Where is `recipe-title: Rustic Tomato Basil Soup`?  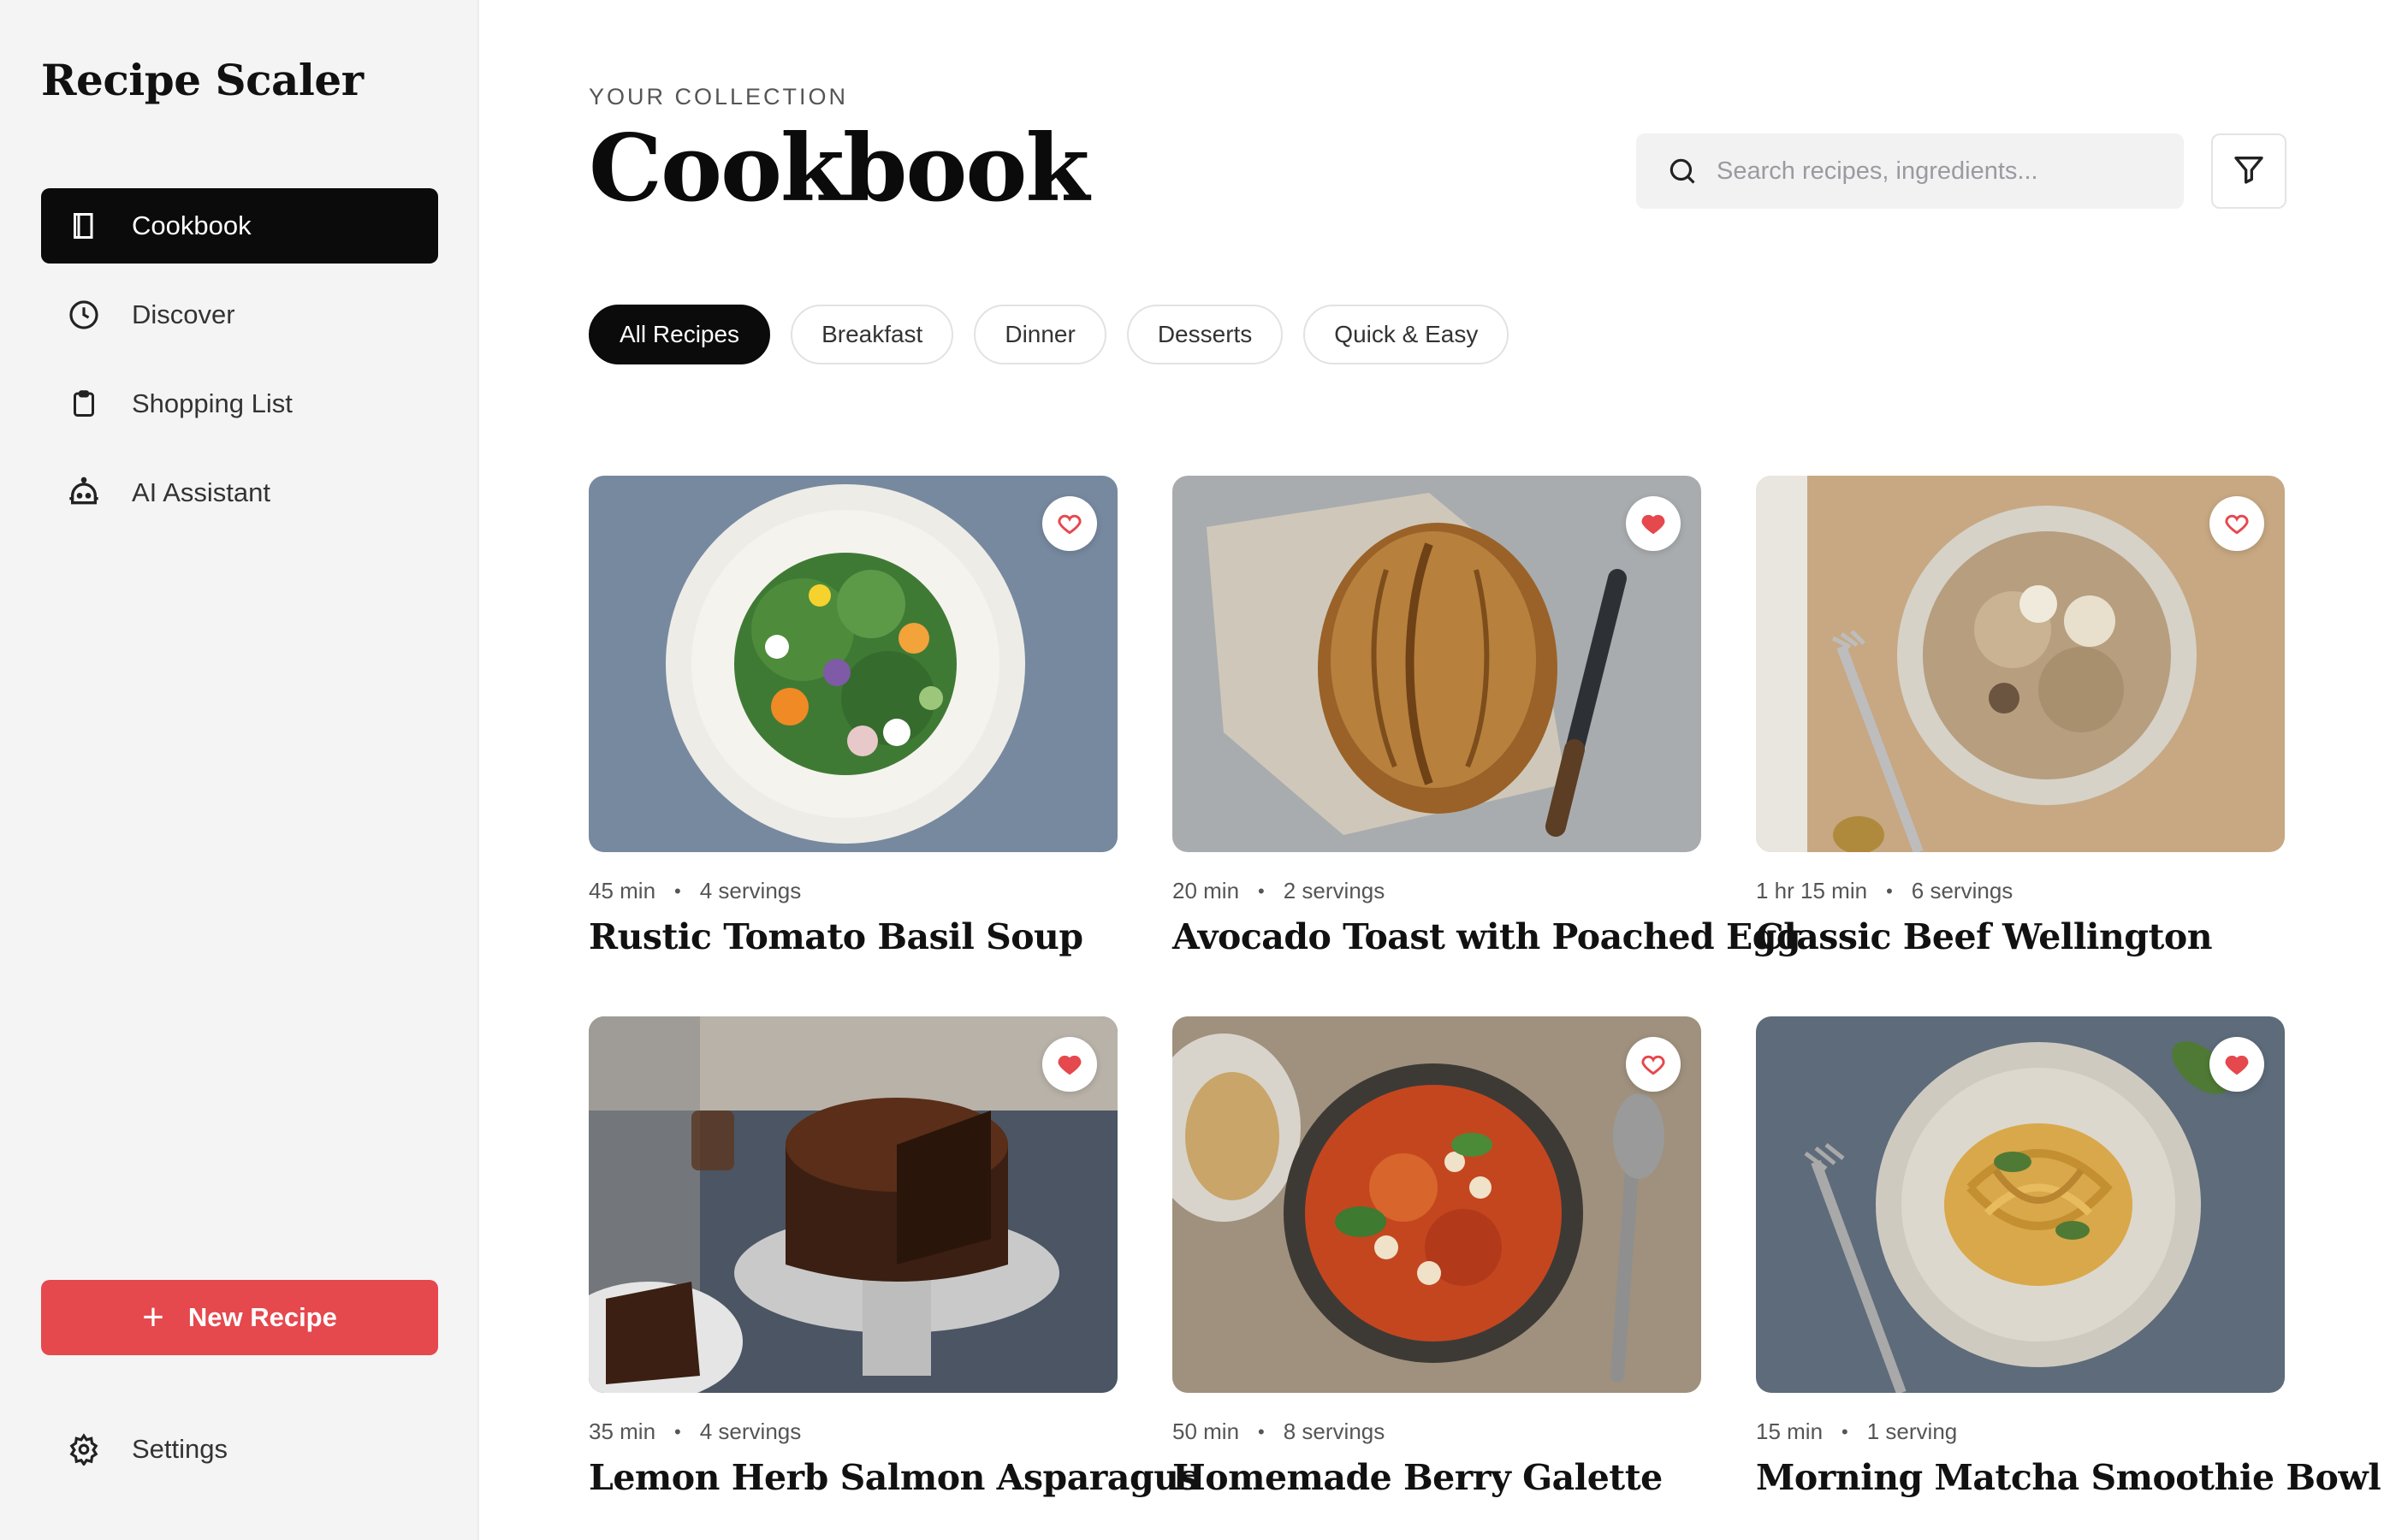 recipe-title: Rustic Tomato Basil Soup is located at coordinates (836, 936).